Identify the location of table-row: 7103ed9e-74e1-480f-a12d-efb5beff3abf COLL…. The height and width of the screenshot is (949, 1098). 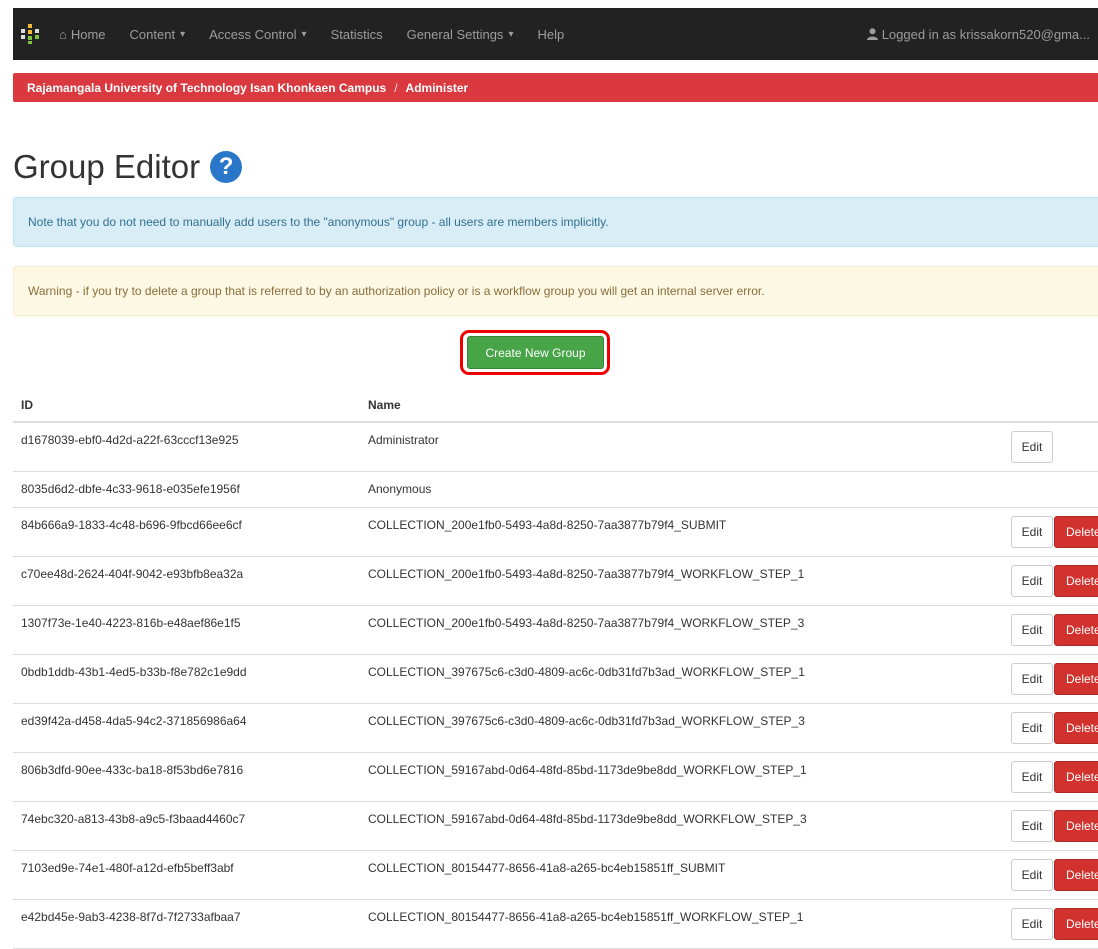
(555, 875).